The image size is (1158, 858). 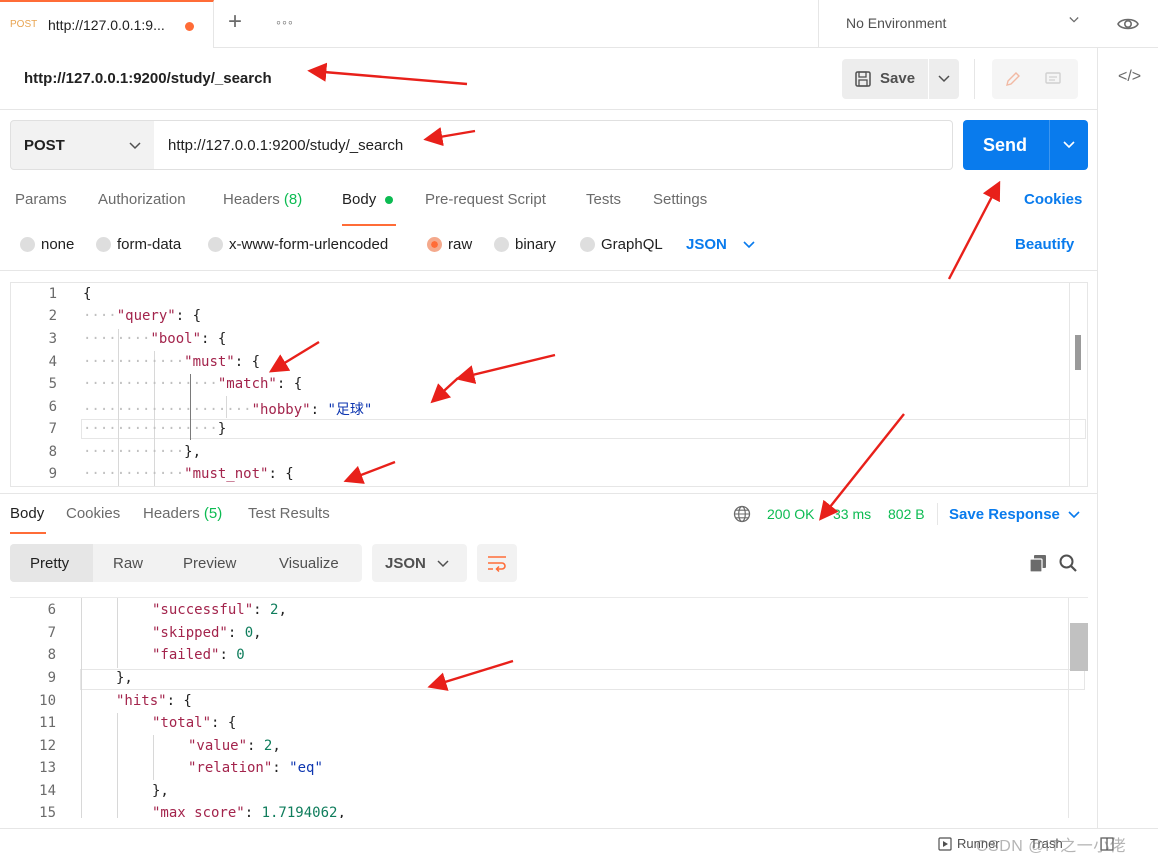 I want to click on save-response-button: Save Response, so click(x=1004, y=514).